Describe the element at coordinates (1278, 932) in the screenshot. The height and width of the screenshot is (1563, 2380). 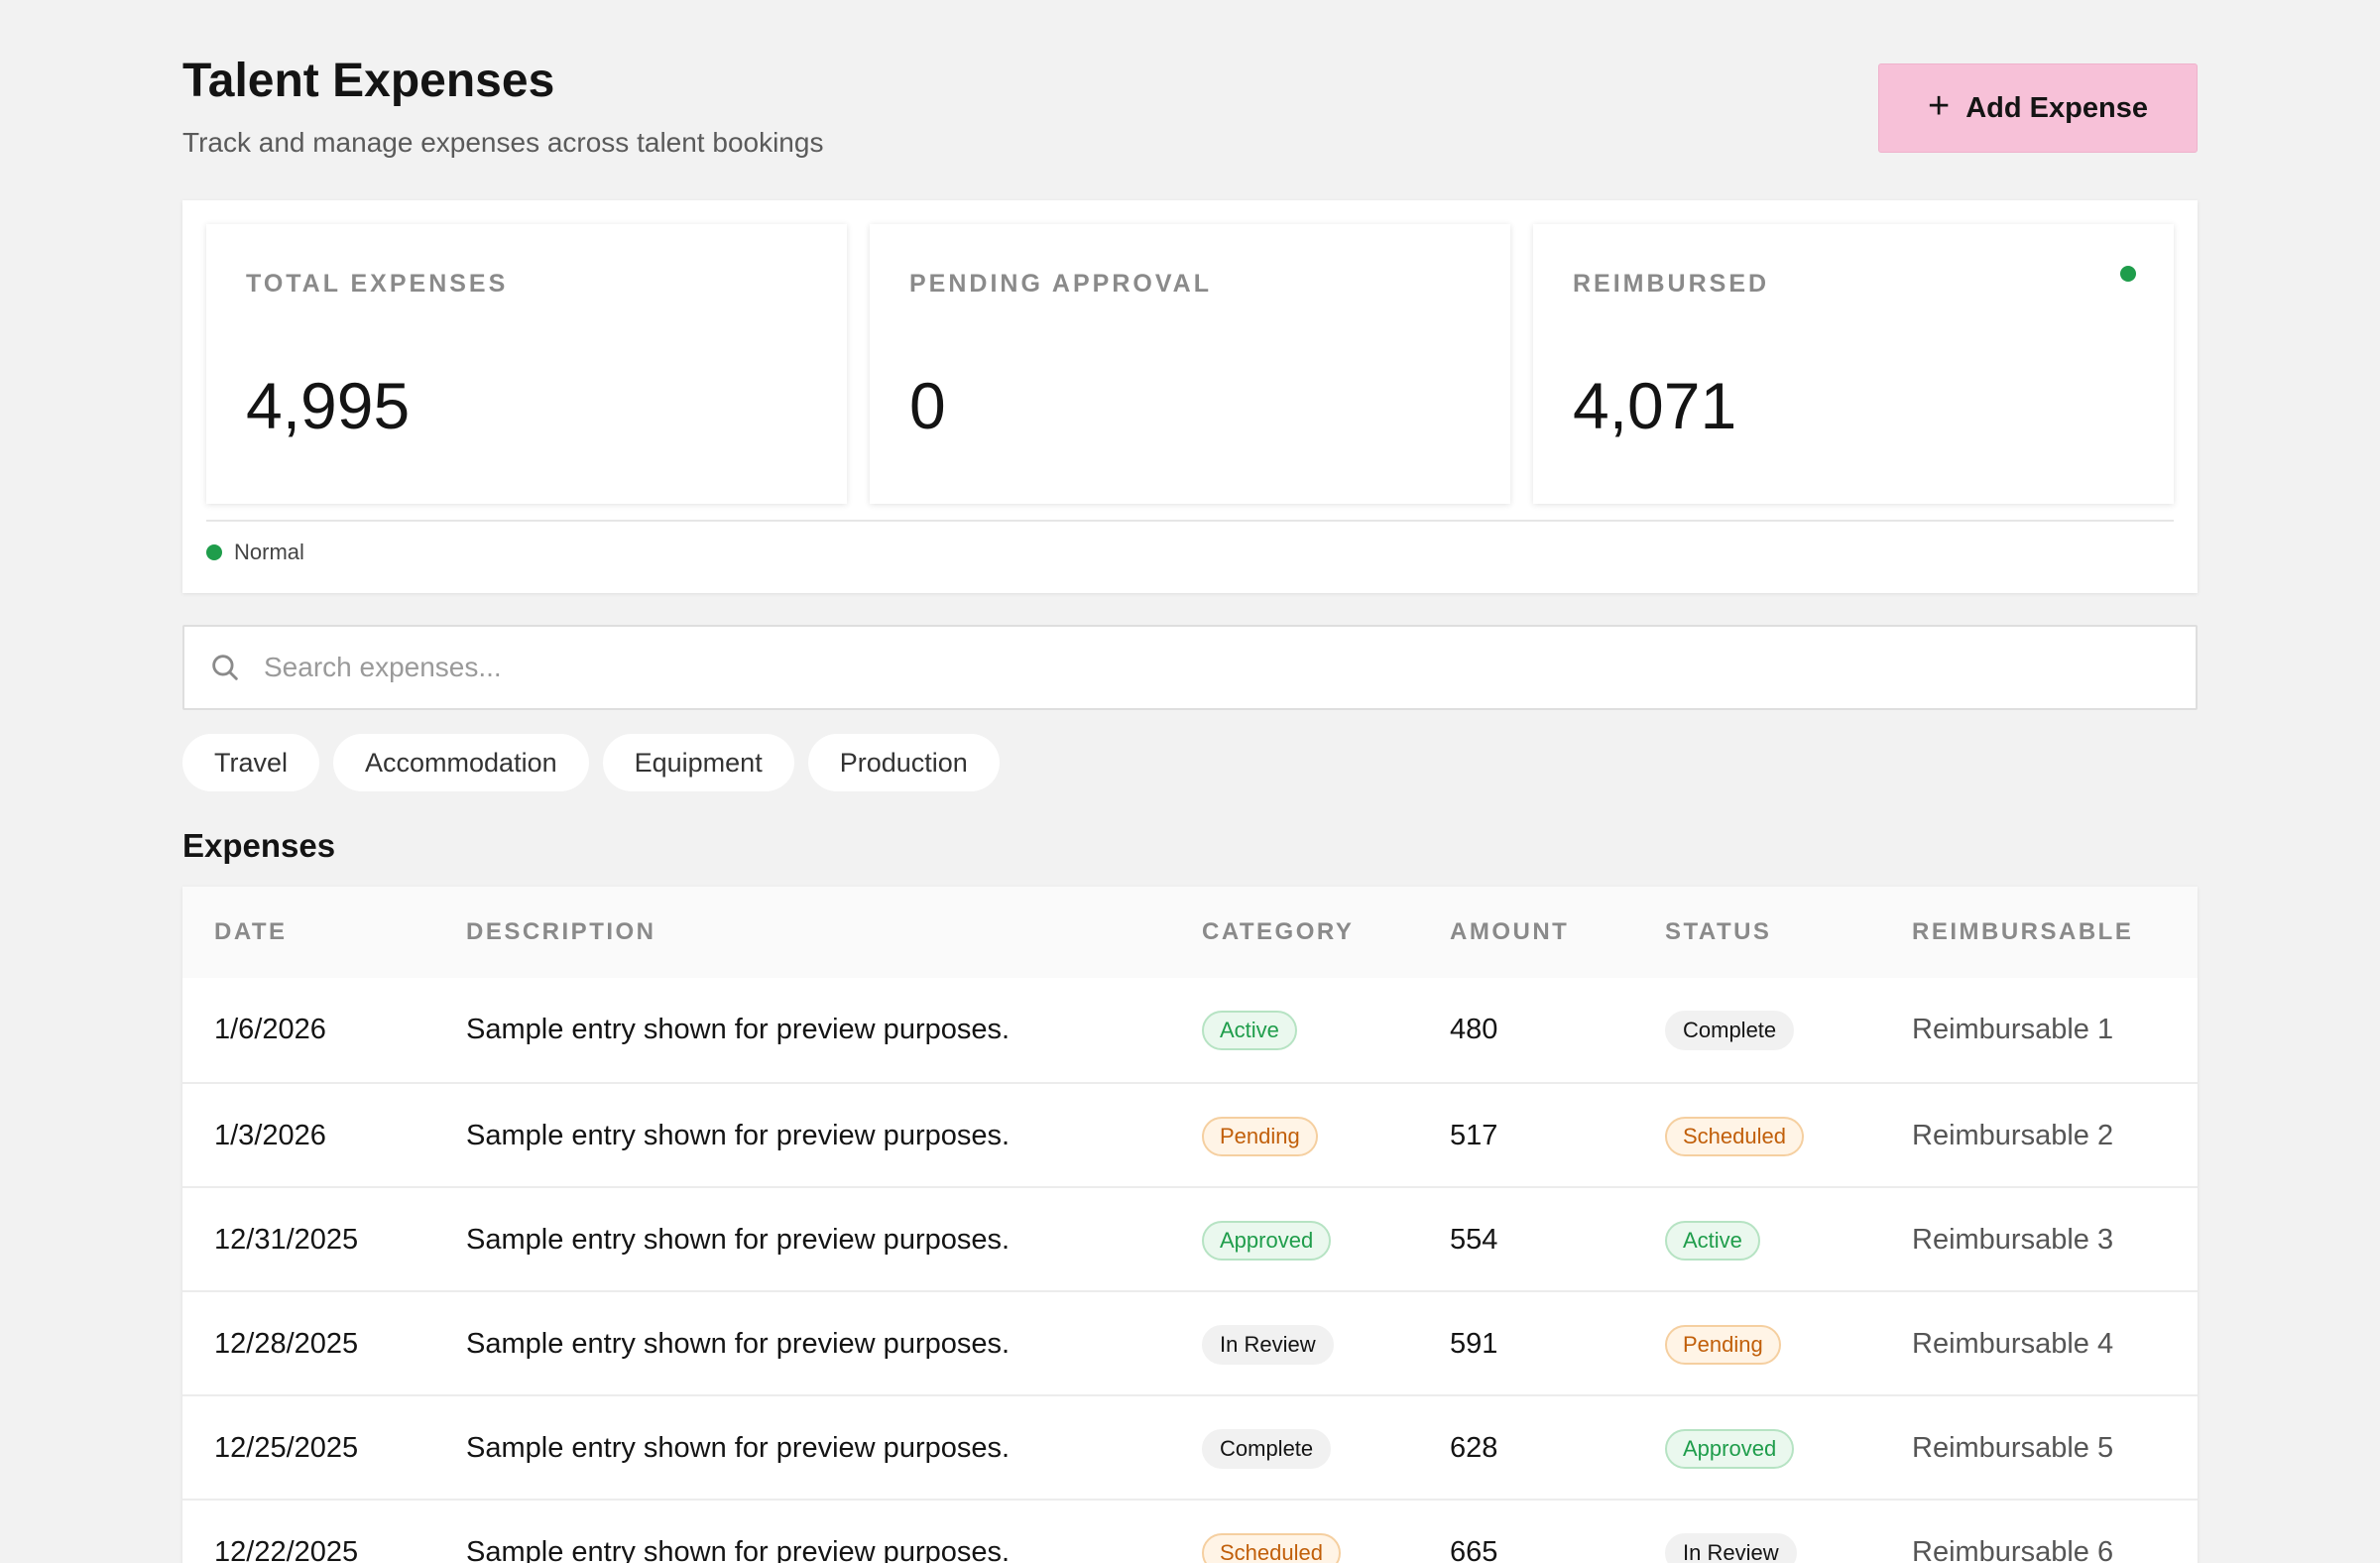
I see `column-header-category: CATEGORY` at that location.